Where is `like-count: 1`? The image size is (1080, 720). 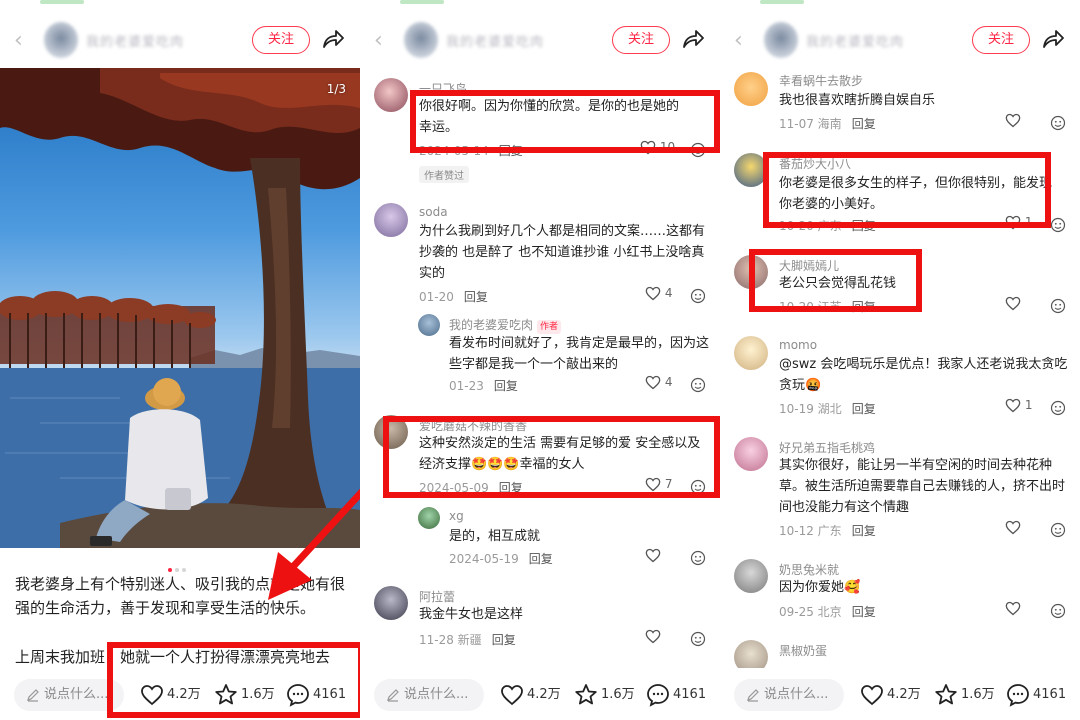 like-count: 1 is located at coordinates (1028, 405).